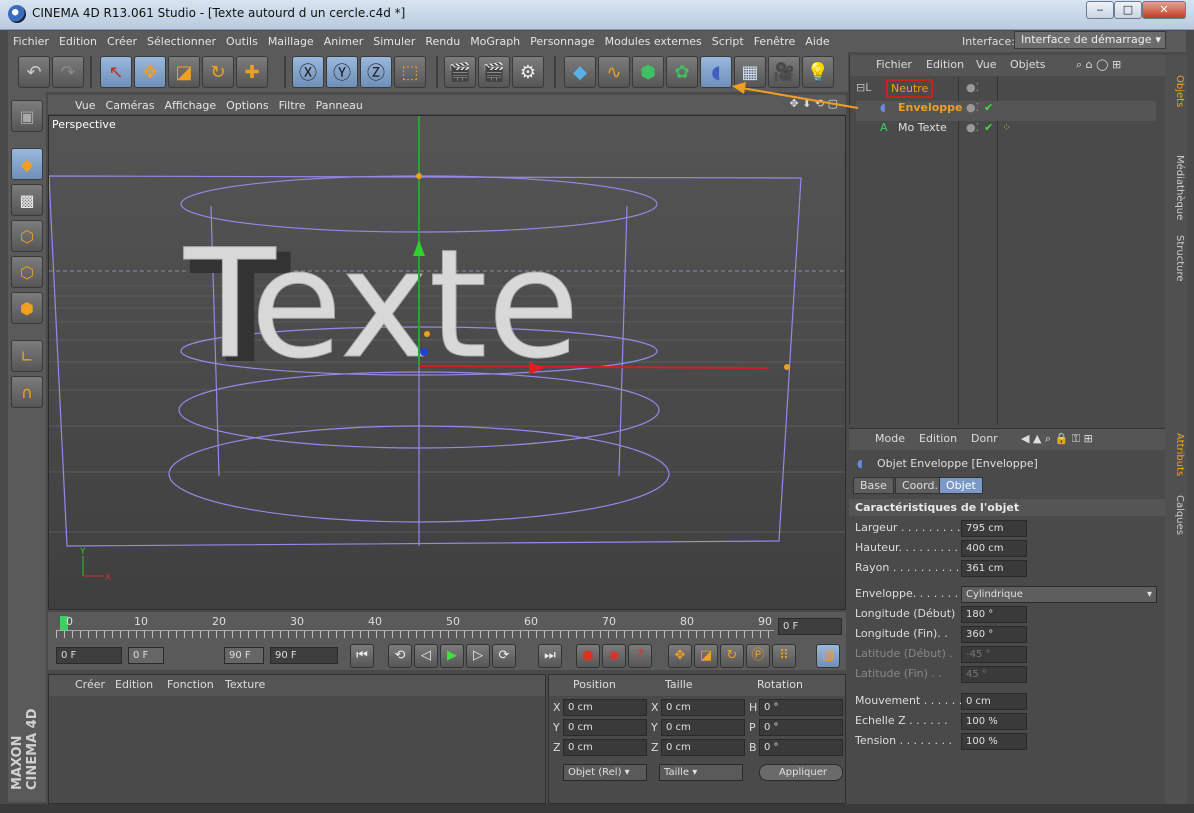 The width and height of the screenshot is (1194, 813). Describe the element at coordinates (31, 41) in the screenshot. I see `menu-fichier: Fichier` at that location.